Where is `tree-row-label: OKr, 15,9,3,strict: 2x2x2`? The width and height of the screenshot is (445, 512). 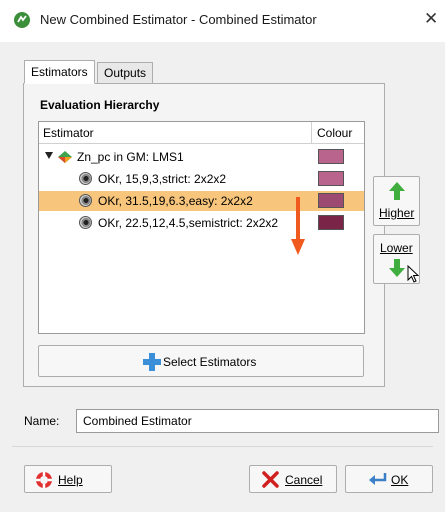
tree-row-label: OKr, 15,9,3,strict: 2x2x2 is located at coordinates (162, 179).